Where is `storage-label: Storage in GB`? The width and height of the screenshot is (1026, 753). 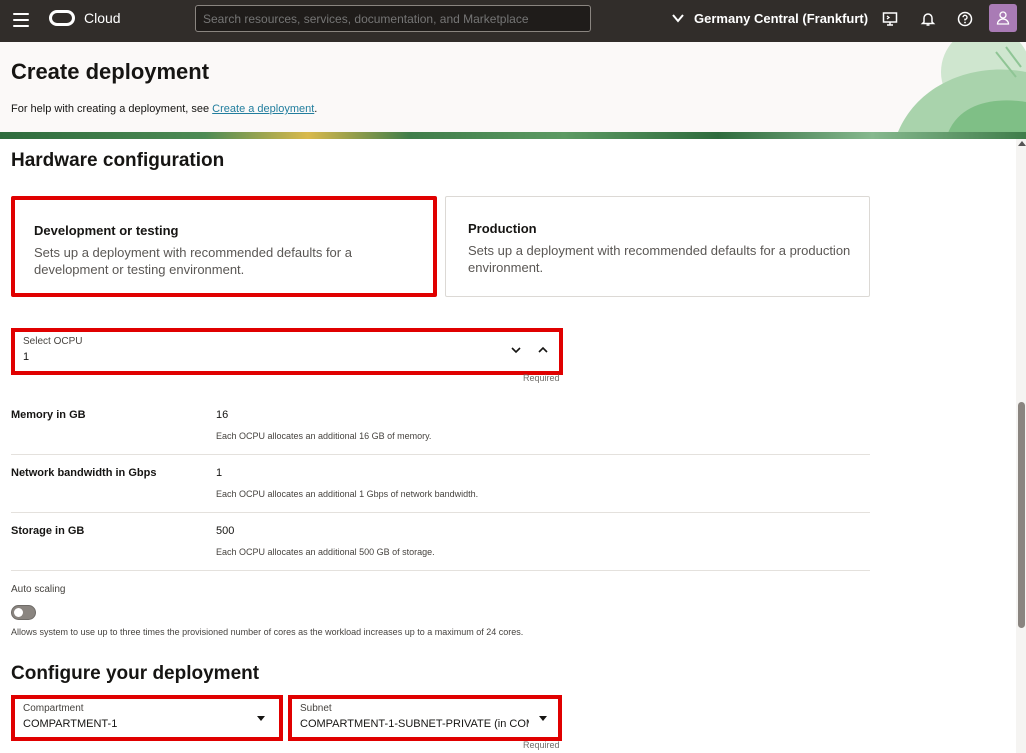
storage-label: Storage in GB is located at coordinates (48, 531).